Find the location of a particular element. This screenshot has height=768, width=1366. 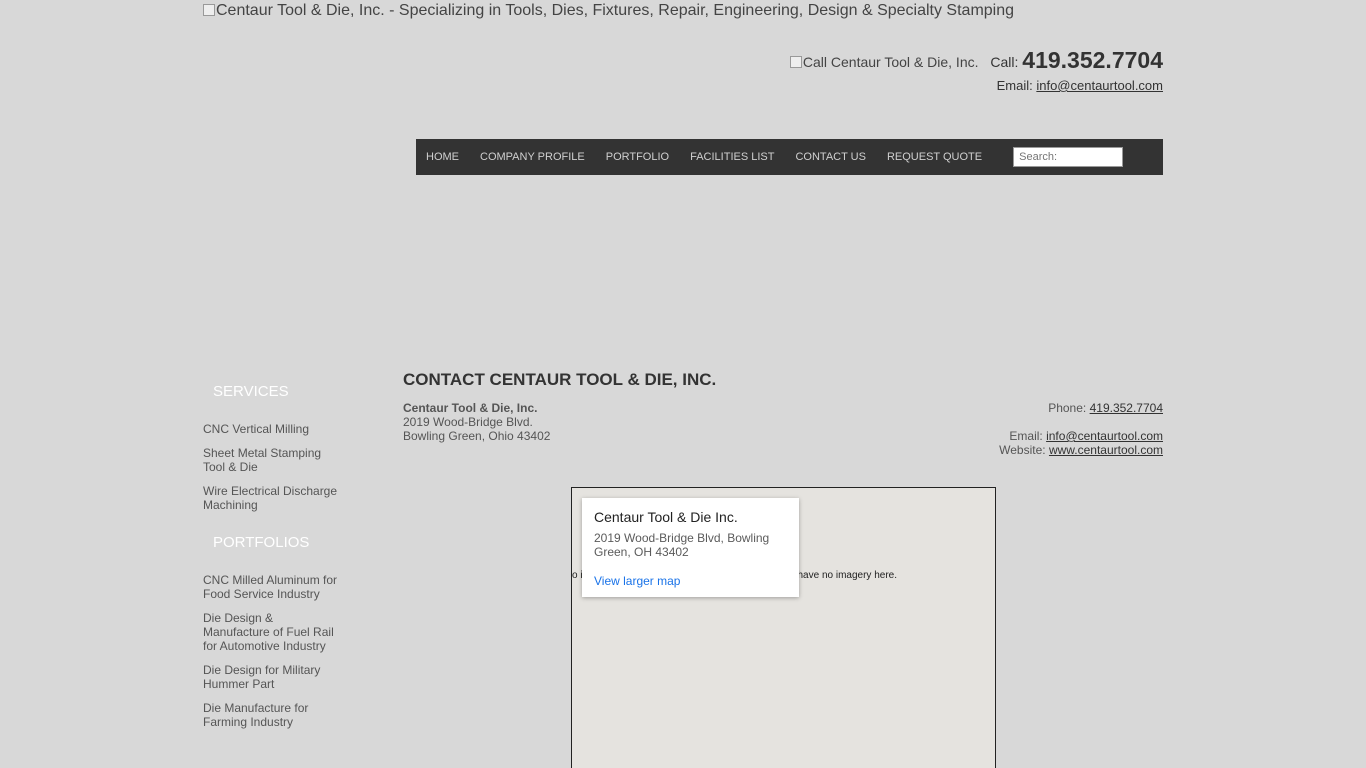

phone-line: Phone: 419.352.7704 is located at coordinates (1081, 408).